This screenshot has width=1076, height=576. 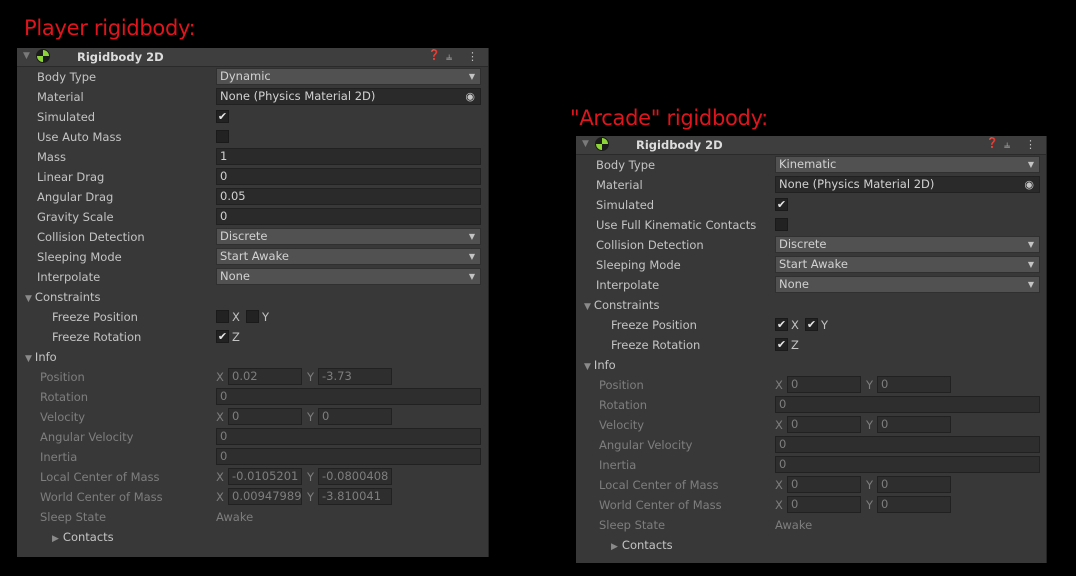 What do you see at coordinates (885, 424) in the screenshot?
I see `velocity-y-value: 0` at bounding box center [885, 424].